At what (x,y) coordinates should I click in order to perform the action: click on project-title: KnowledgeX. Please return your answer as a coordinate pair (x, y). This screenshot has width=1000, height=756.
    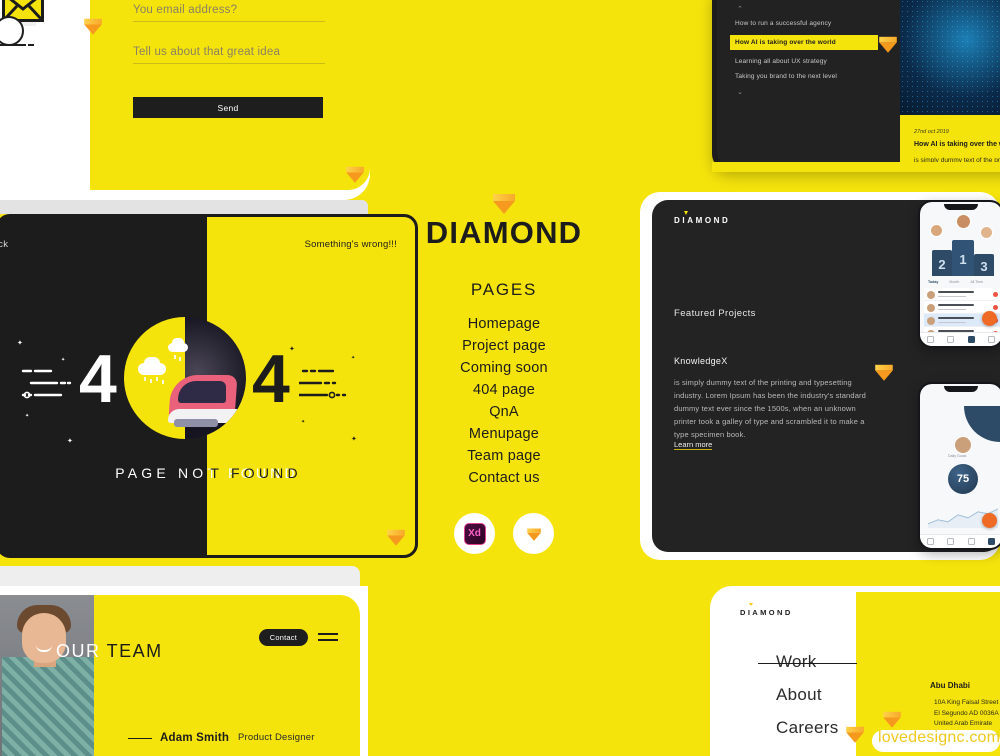
    Looking at the image, I should click on (701, 361).